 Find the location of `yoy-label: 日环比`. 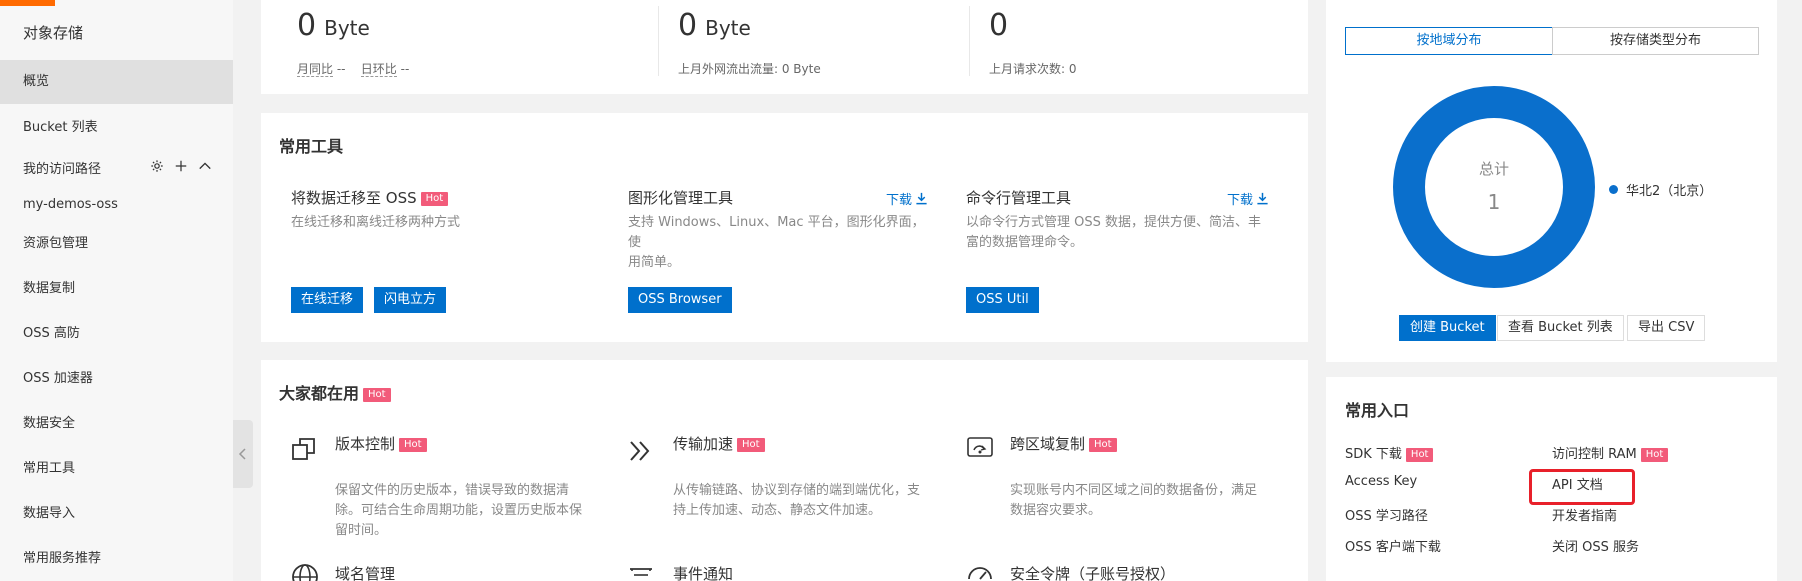

yoy-label: 日环比 is located at coordinates (378, 69).